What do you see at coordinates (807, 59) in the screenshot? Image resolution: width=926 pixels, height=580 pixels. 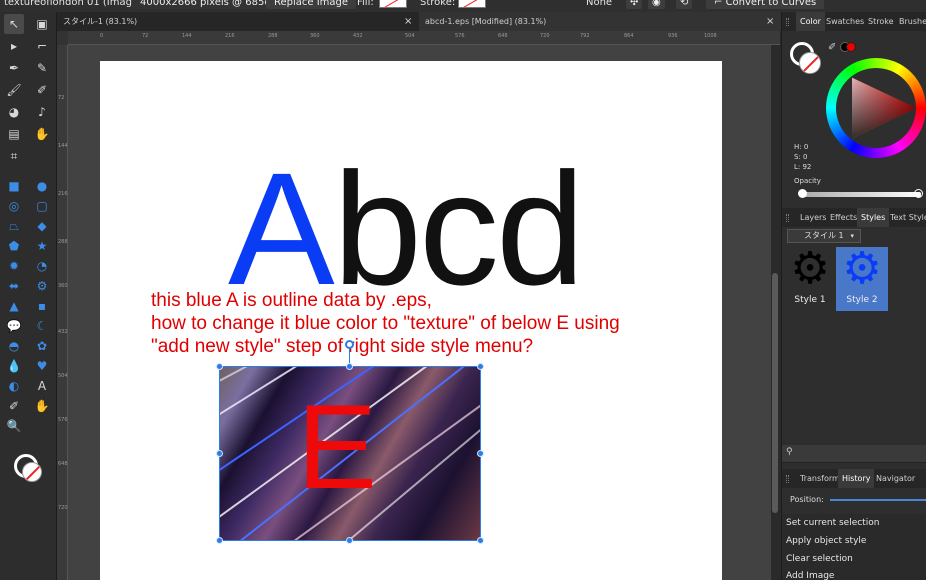 I see `color-fill-stroke` at bounding box center [807, 59].